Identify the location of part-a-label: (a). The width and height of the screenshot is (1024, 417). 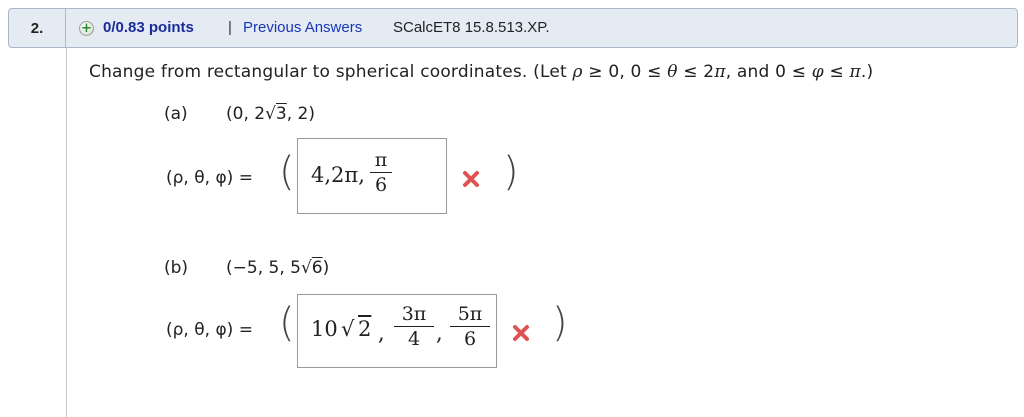
(176, 114).